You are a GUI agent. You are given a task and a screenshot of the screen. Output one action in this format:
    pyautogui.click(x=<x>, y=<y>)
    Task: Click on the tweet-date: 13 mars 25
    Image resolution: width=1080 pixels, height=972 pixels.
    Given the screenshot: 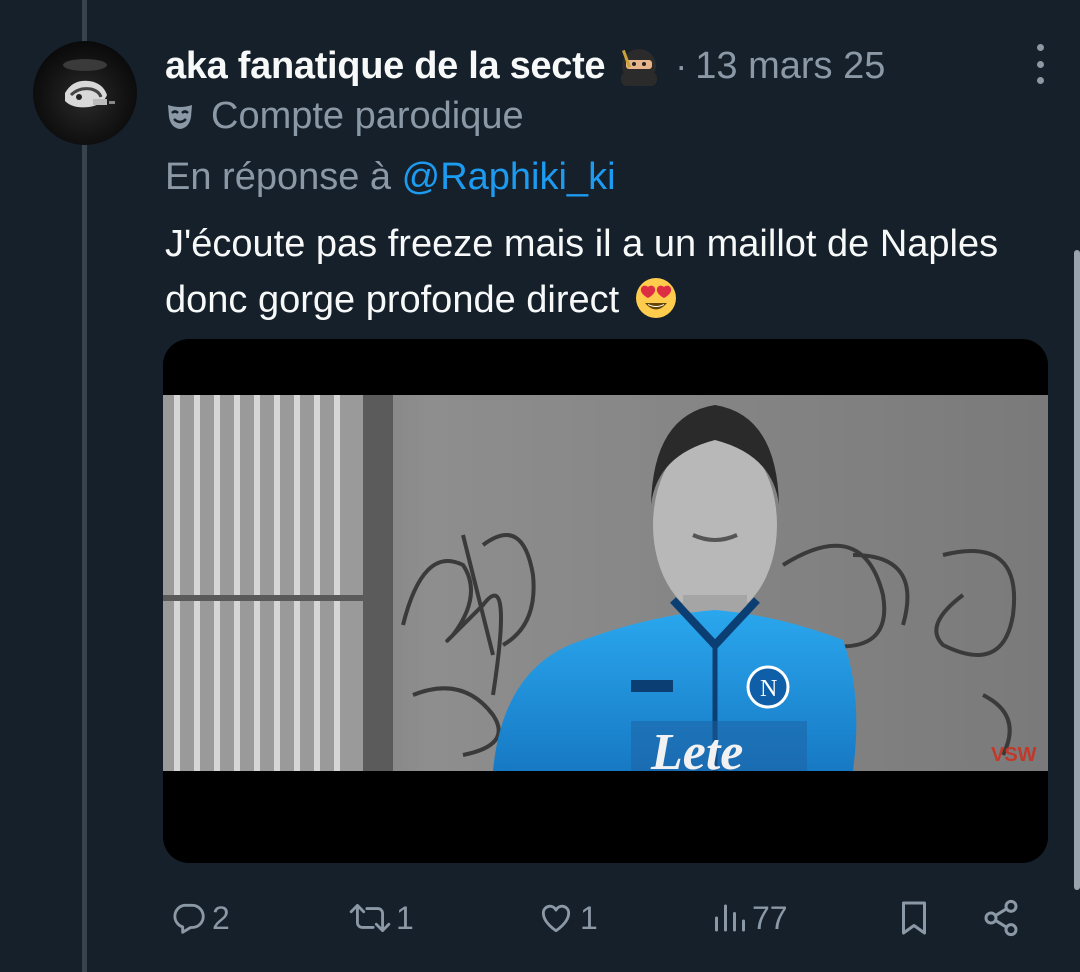 What is the action you would take?
    pyautogui.click(x=790, y=66)
    